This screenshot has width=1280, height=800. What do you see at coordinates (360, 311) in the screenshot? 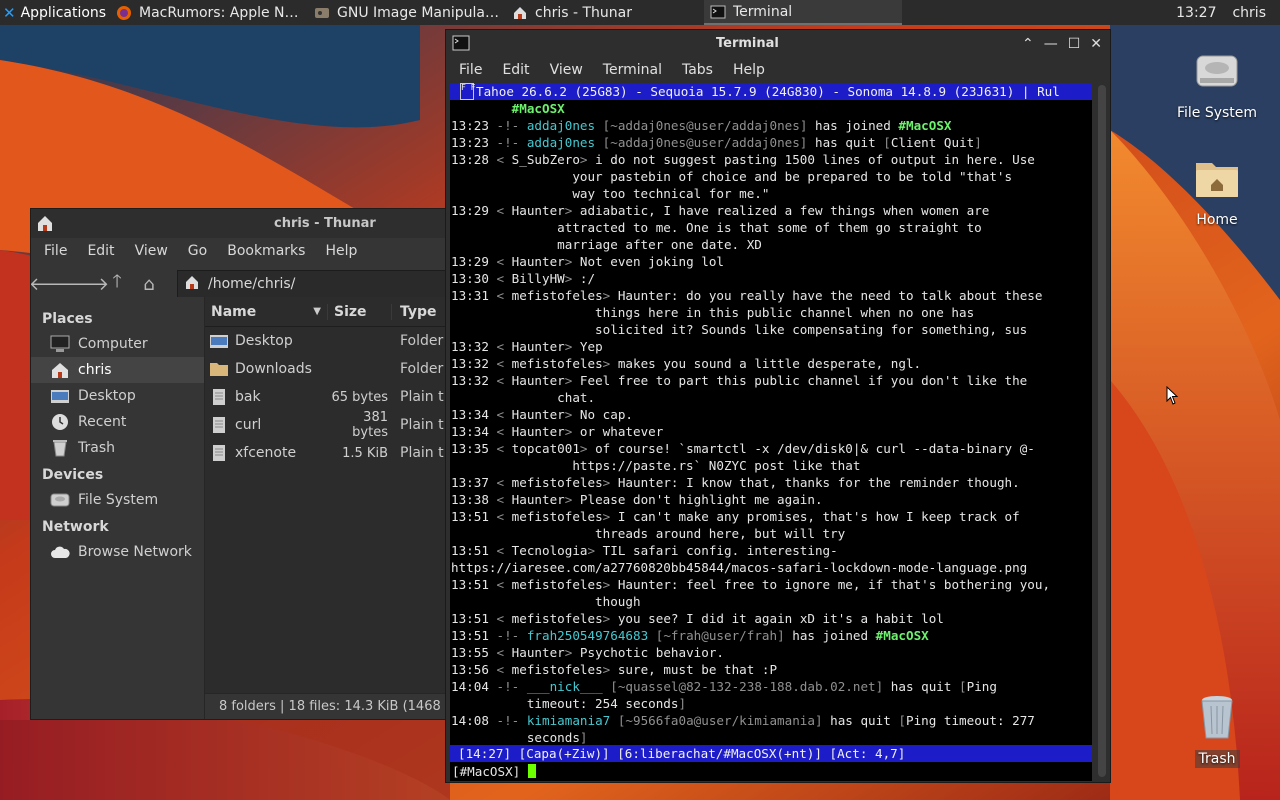
I see `column-header-size: Size` at bounding box center [360, 311].